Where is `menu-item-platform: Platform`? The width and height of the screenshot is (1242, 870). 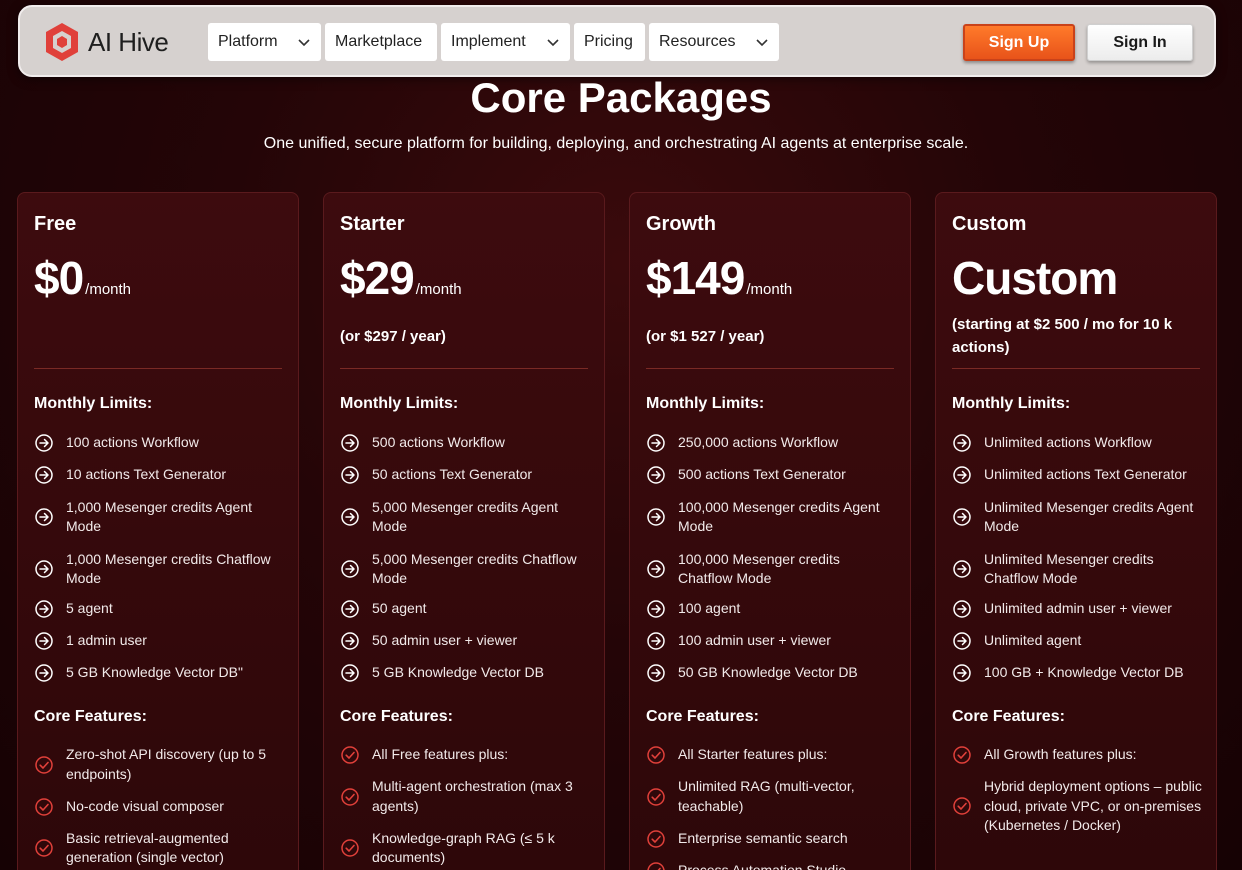 menu-item-platform: Platform is located at coordinates (264, 42).